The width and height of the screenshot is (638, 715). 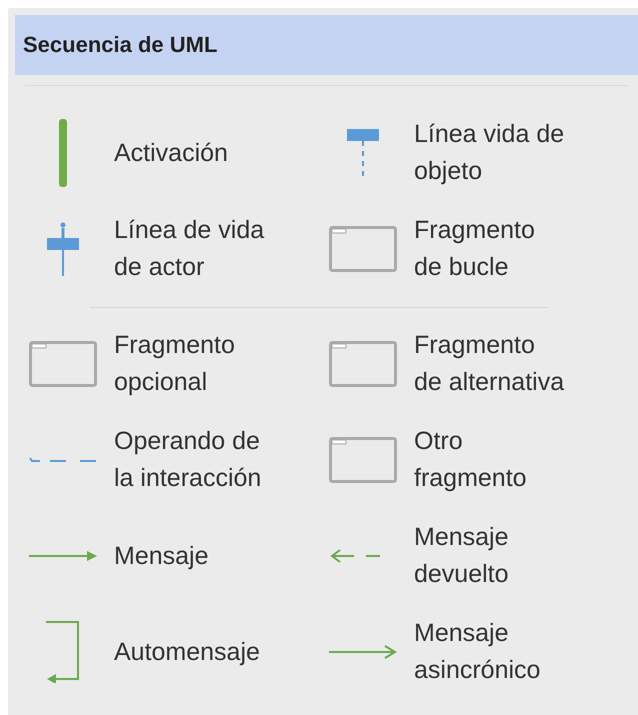 What do you see at coordinates (174, 364) in the screenshot?
I see `shape-label: Fragmento opcional` at bounding box center [174, 364].